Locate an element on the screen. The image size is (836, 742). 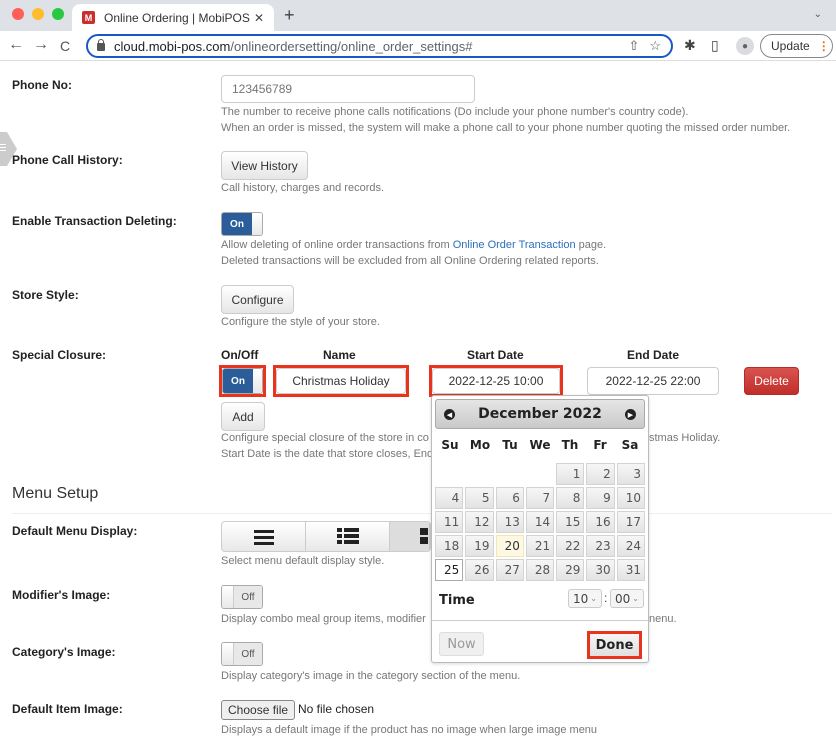
close-window-button is located at coordinates (18, 14).